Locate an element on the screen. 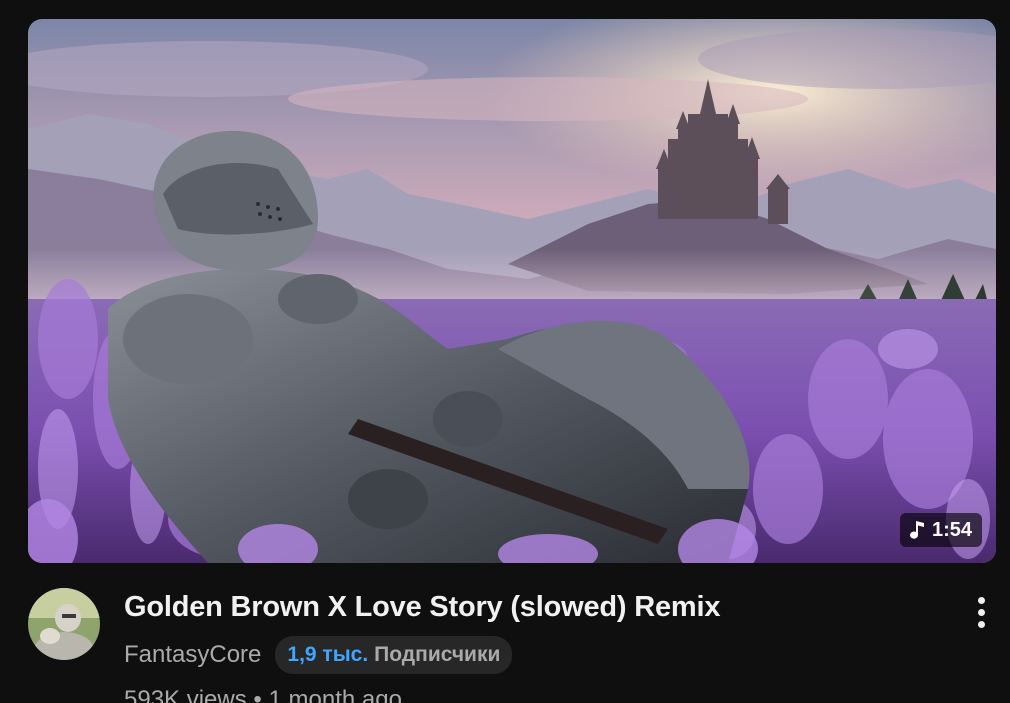 This screenshot has height=703, width=1010. view-count: 593K views is located at coordinates (185, 694).